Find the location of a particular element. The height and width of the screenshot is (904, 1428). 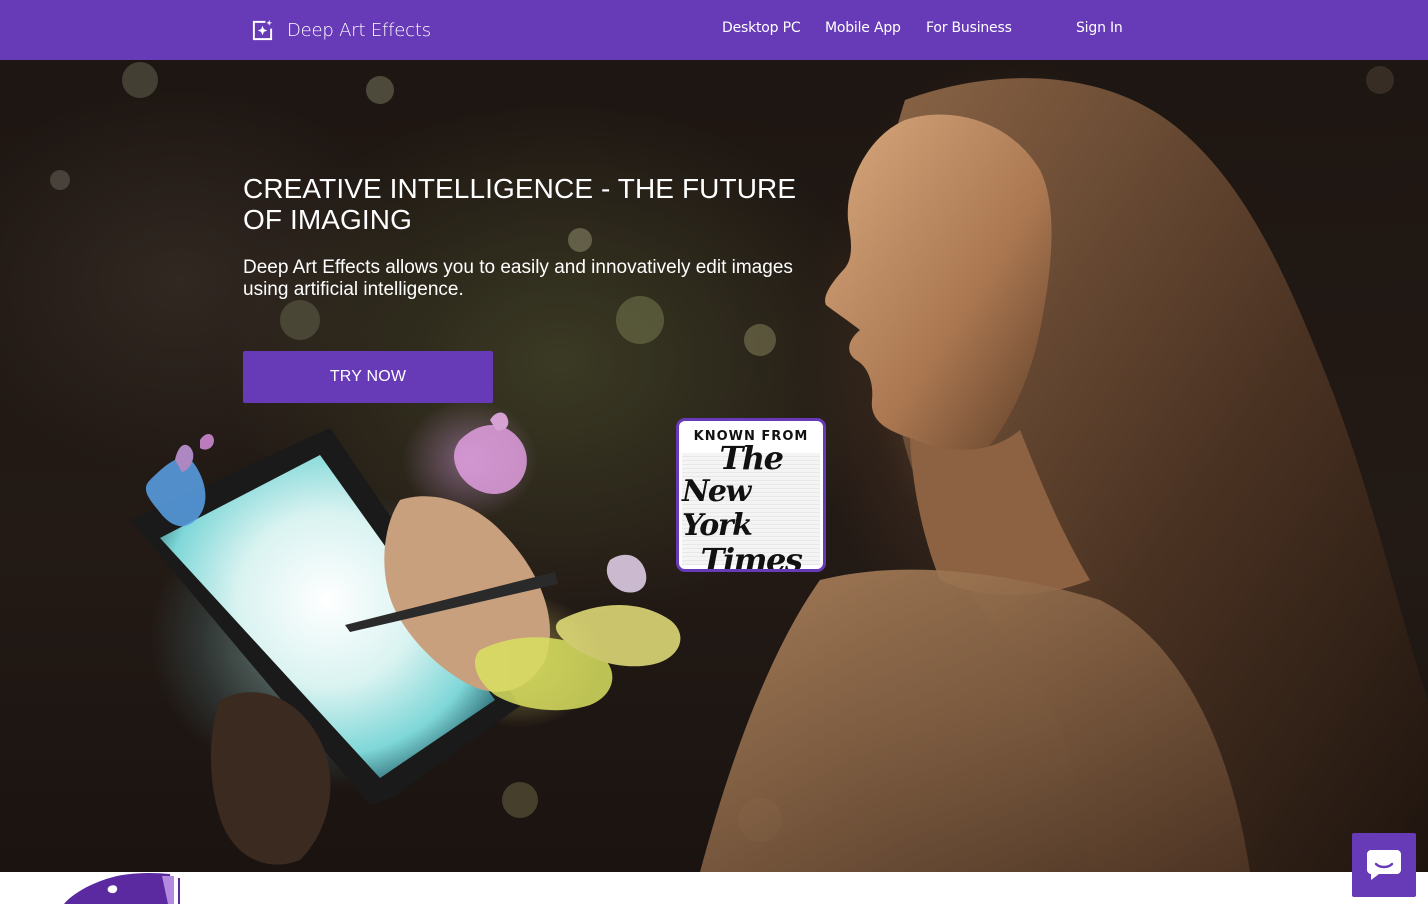

chat-bubble-icon is located at coordinates (1384, 865).